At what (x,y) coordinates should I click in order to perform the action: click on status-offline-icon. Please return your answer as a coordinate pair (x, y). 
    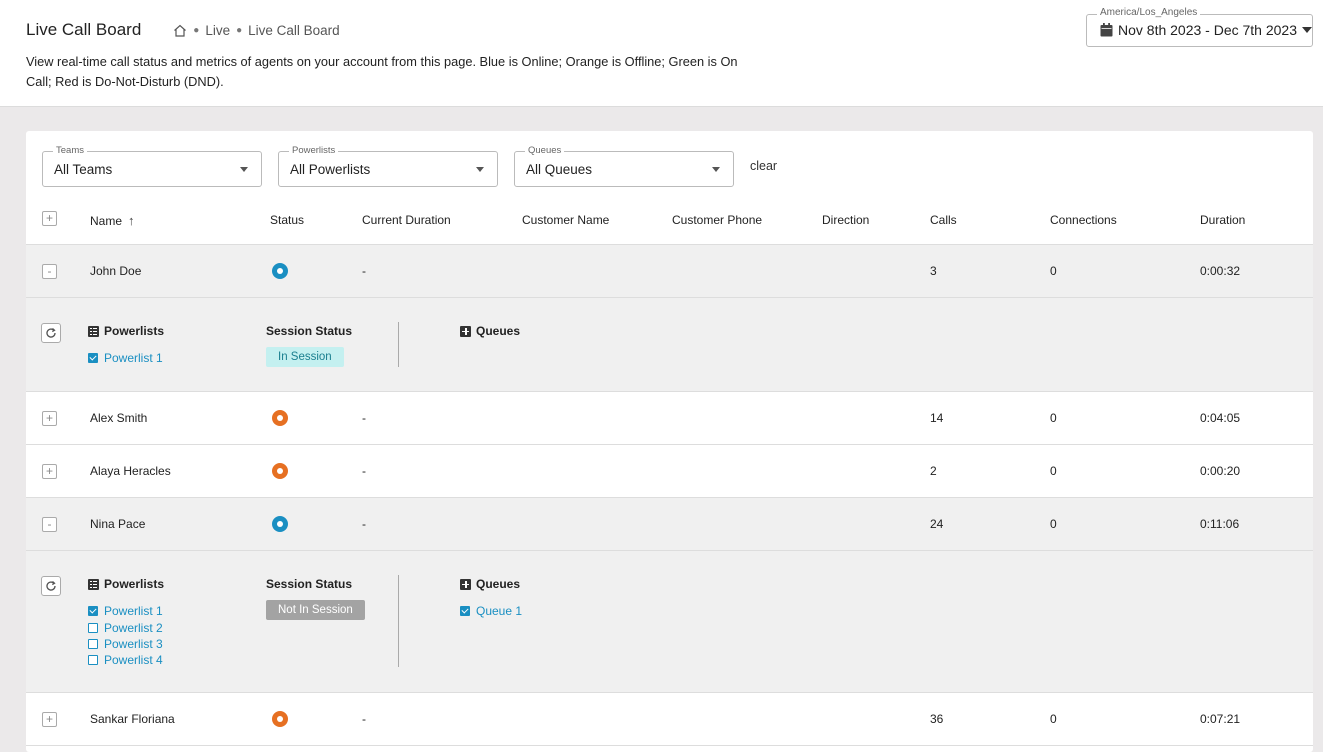
    Looking at the image, I should click on (280, 418).